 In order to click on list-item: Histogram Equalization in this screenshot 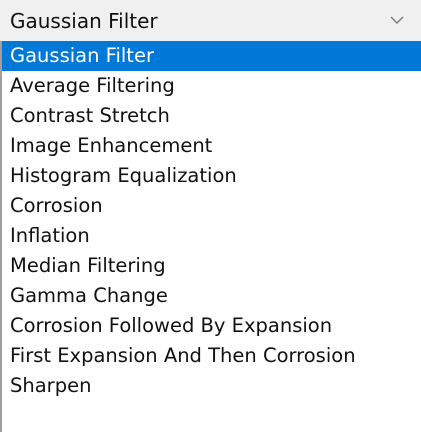, I will do `click(211, 176)`.